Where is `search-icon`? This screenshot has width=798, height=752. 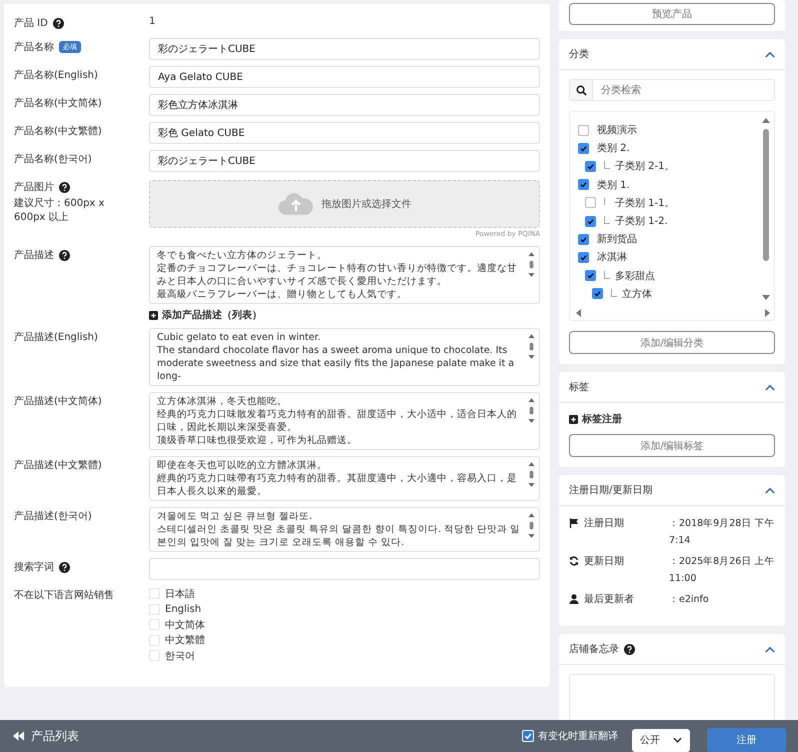
search-icon is located at coordinates (581, 90).